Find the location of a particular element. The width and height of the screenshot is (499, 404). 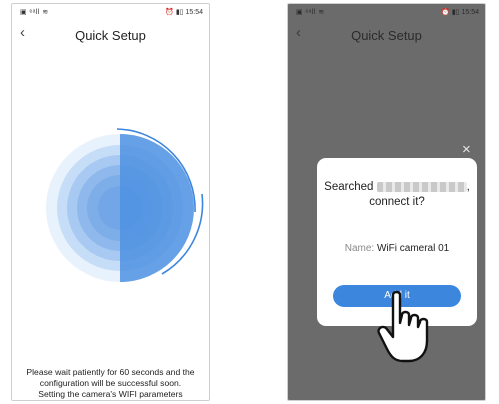

dialog-message: Searched , connect it? is located at coordinates (397, 194).